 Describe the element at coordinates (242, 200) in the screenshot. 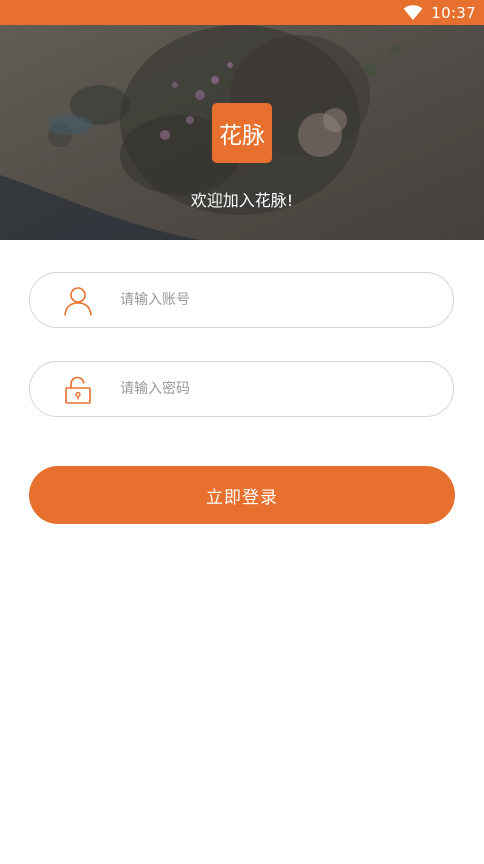

I see `welcome-text: 欢迎加入花脉!` at that location.